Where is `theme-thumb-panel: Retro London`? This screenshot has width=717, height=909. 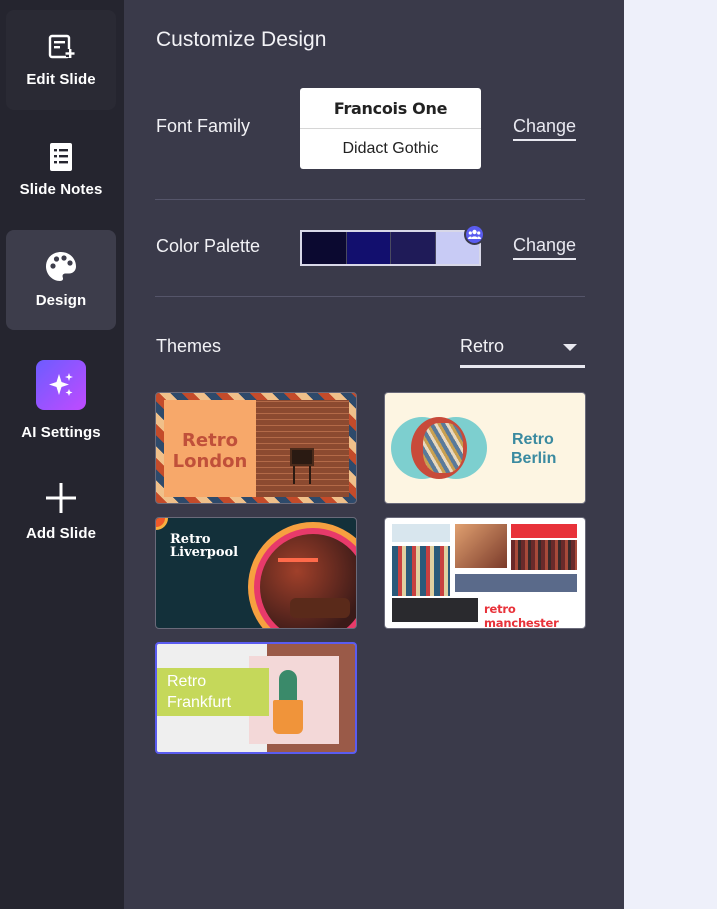 theme-thumb-panel: Retro London is located at coordinates (210, 448).